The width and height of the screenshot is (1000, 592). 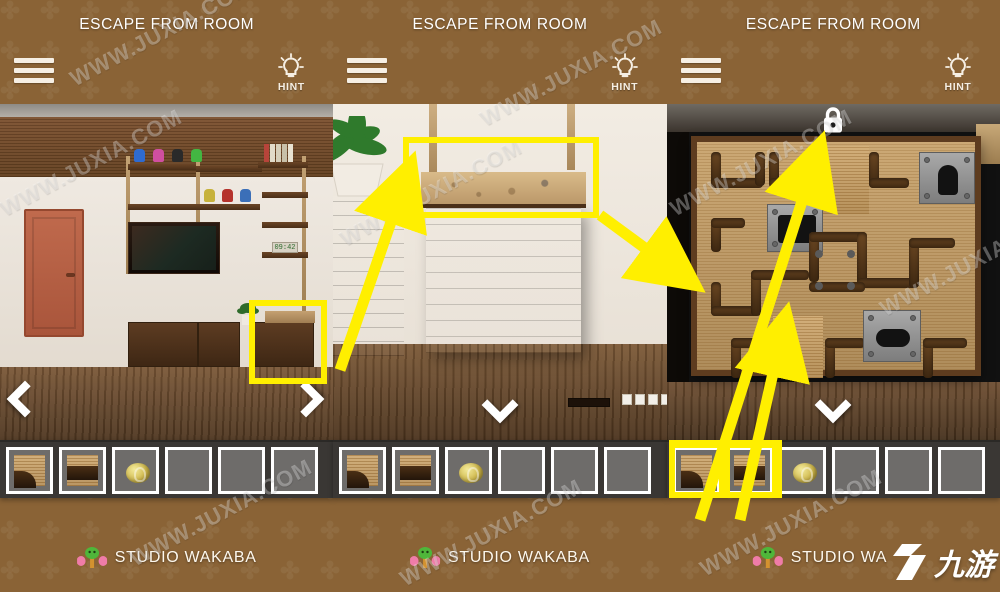 What do you see at coordinates (167, 24) in the screenshot?
I see `page-title-1: ESCAPE FROM ROOM` at bounding box center [167, 24].